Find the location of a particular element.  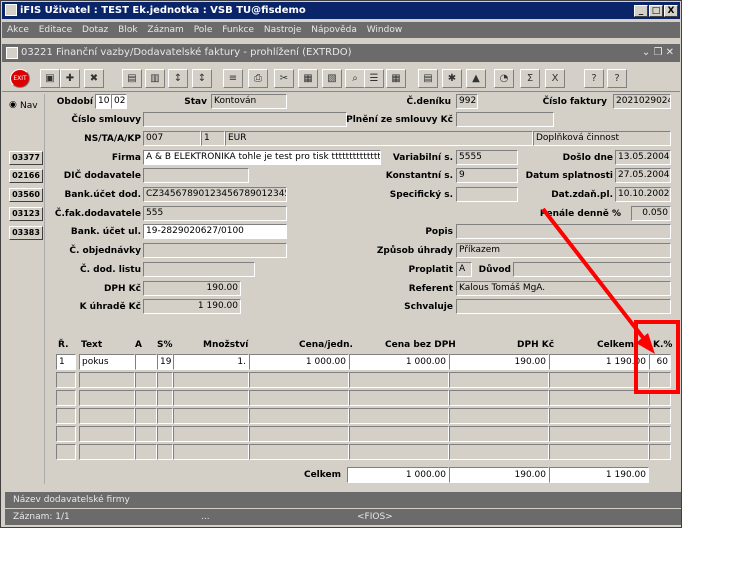

annotation-box is located at coordinates (657, 357).